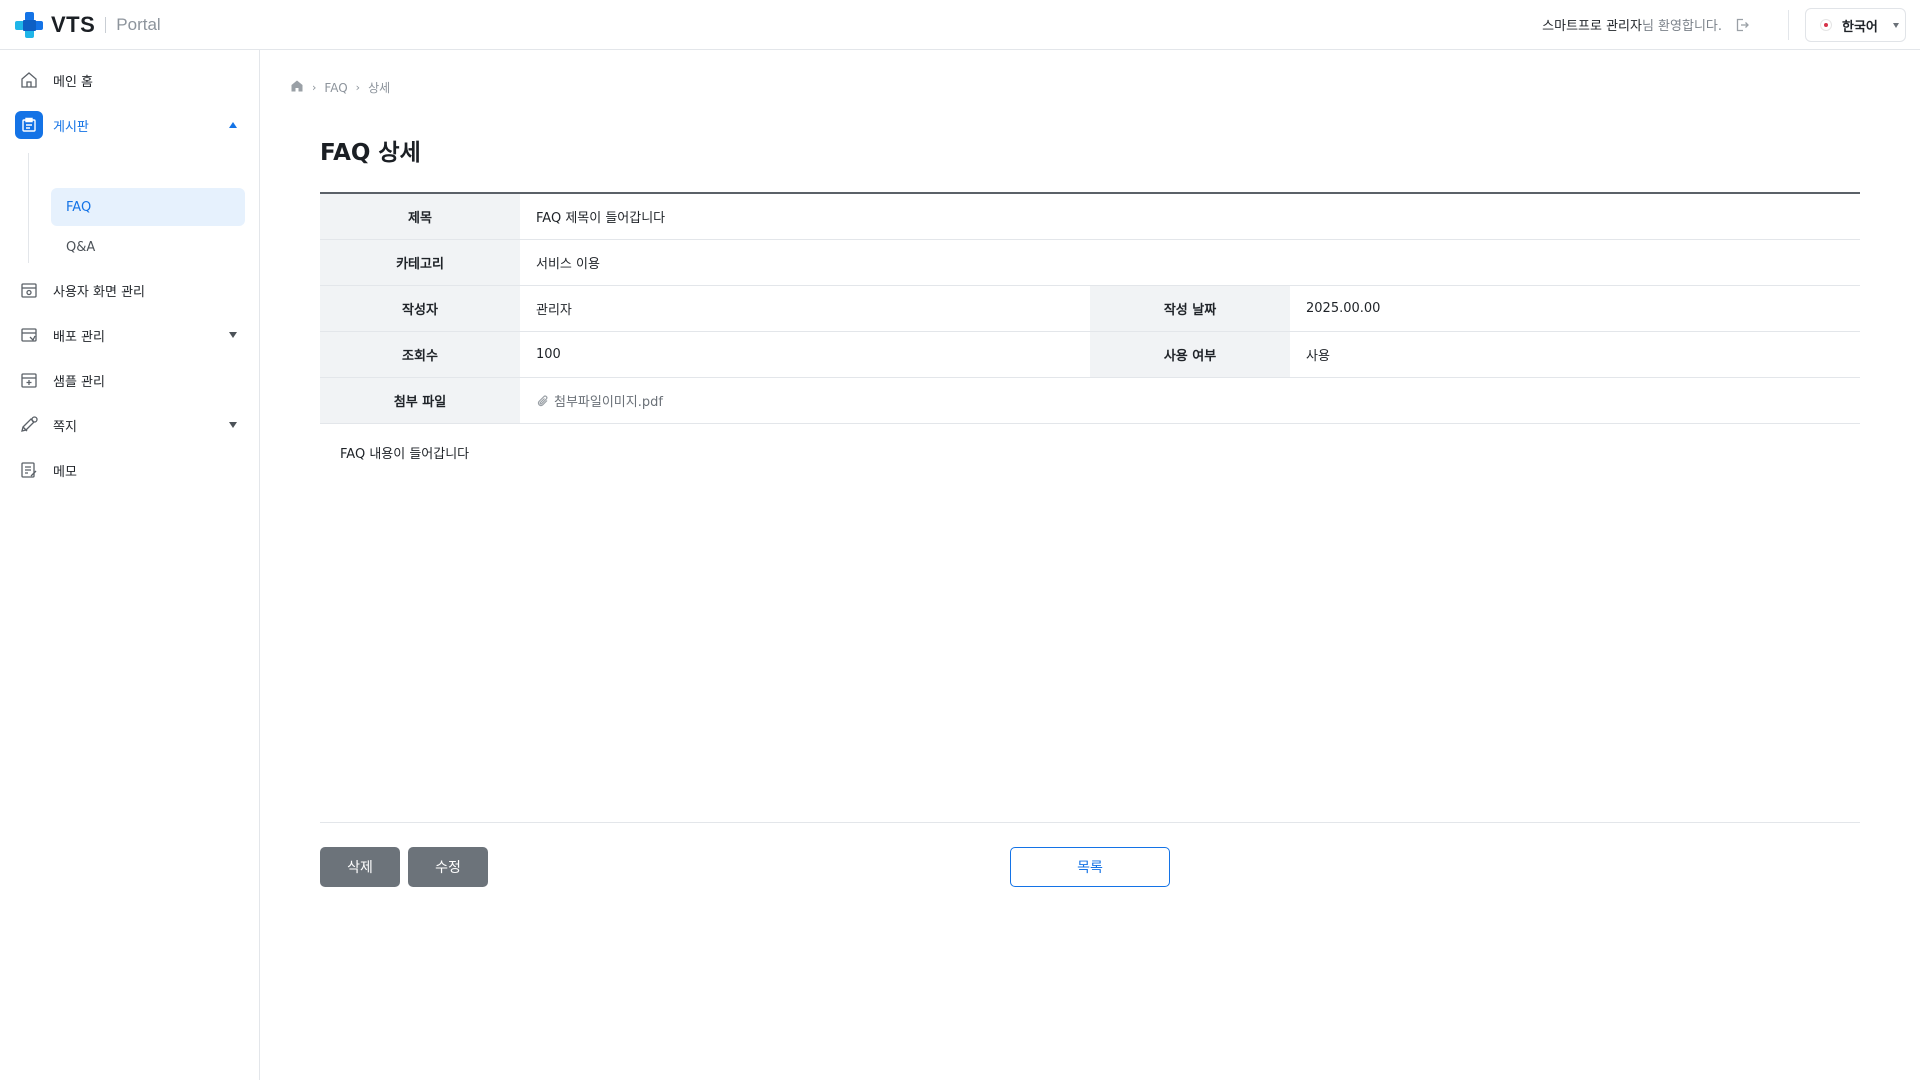 This screenshot has height=1080, width=1920. I want to click on delete-button: 삭제, so click(360, 867).